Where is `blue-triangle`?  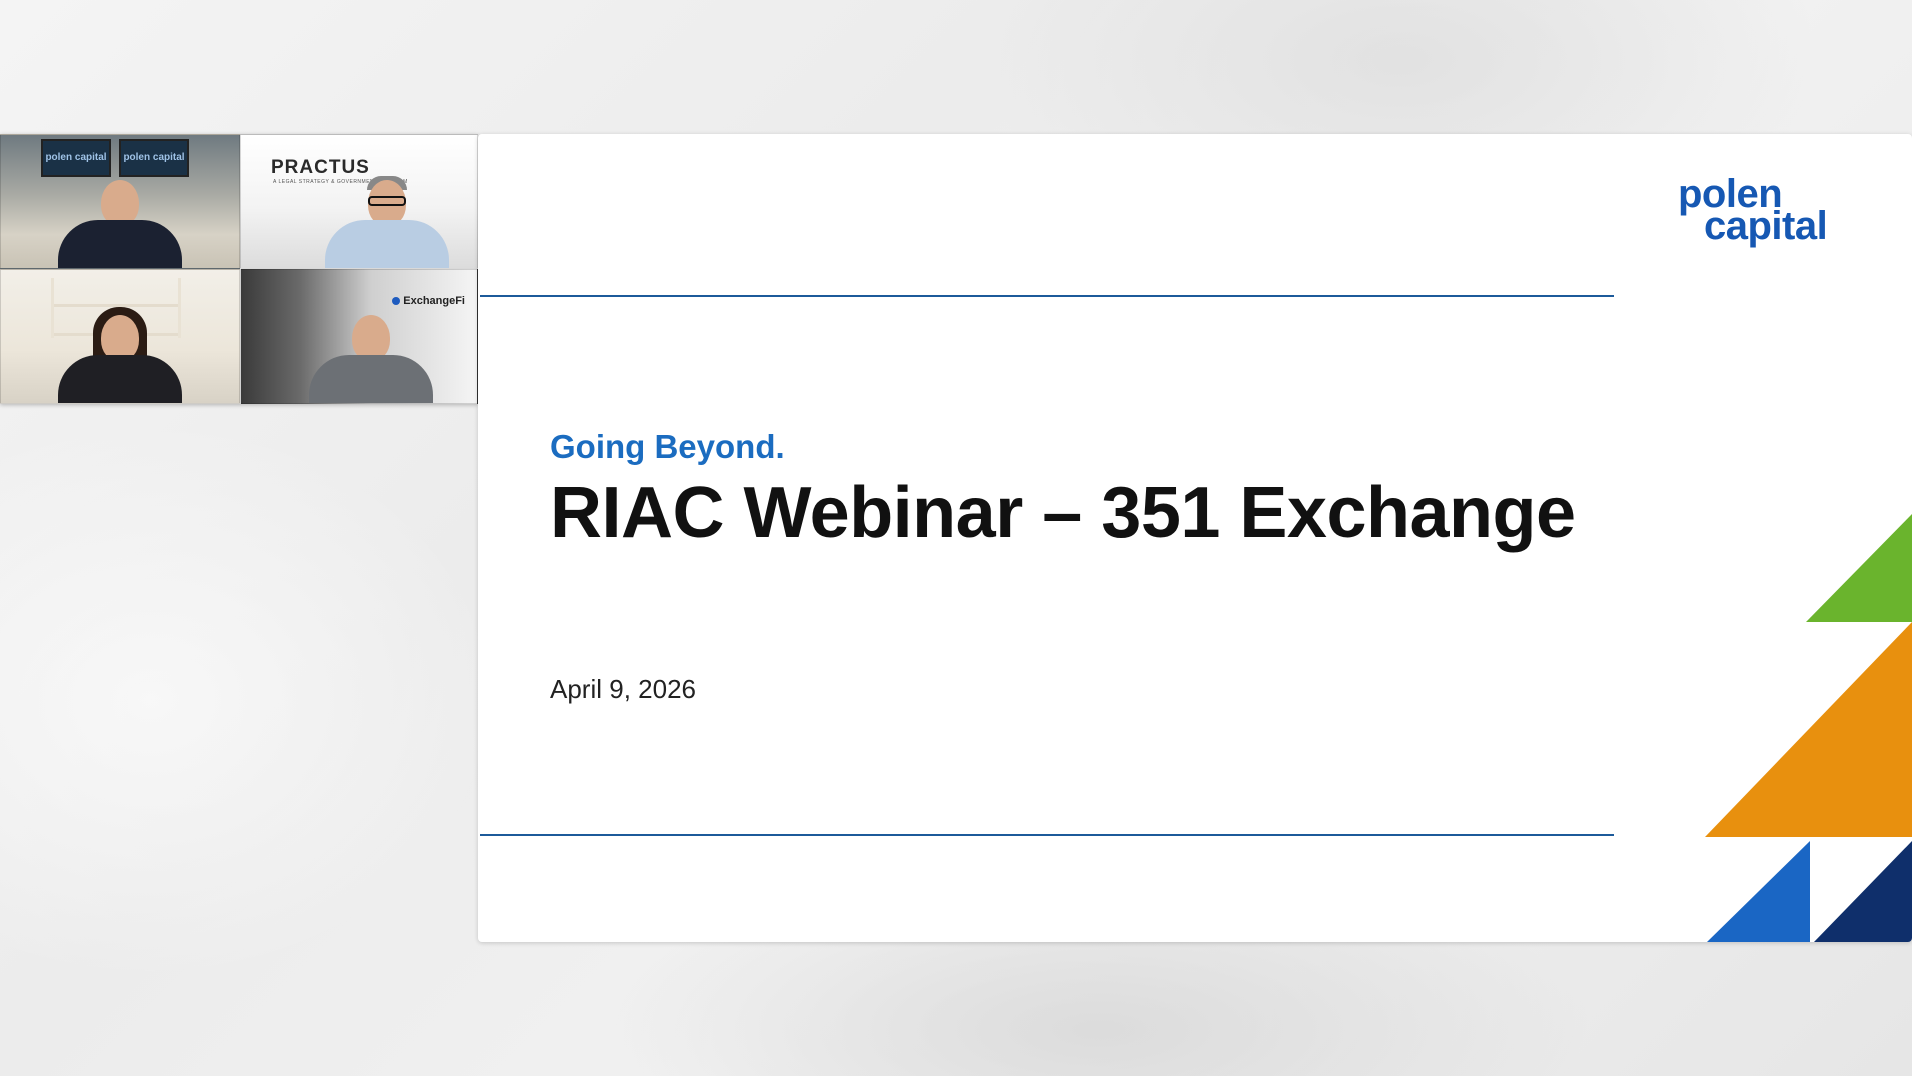
blue-triangle is located at coordinates (1758, 891).